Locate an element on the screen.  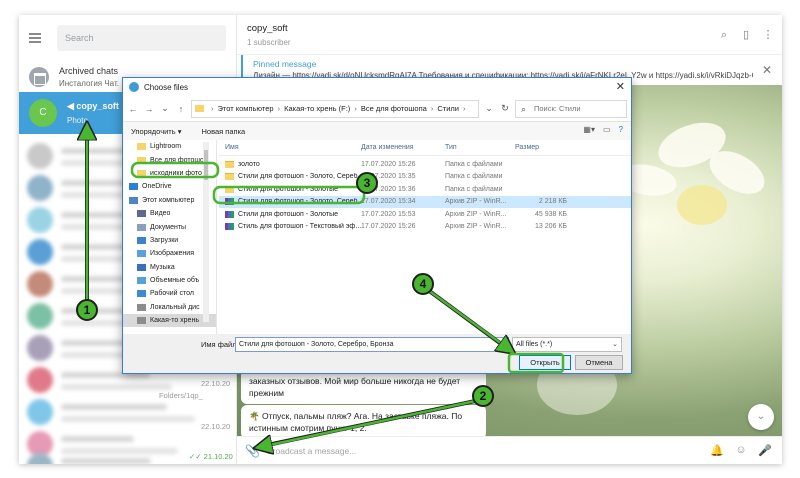
view-options-icon: ▦▾ is located at coordinates (589, 129).